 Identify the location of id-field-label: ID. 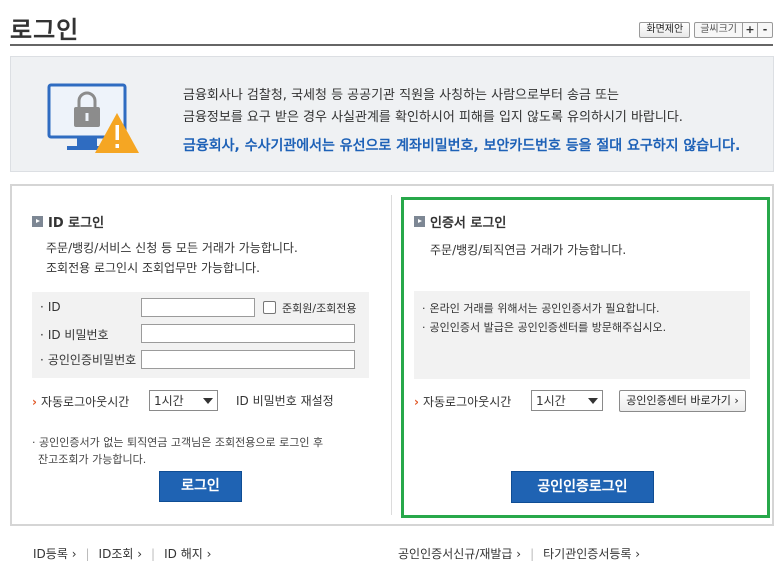
(50, 307).